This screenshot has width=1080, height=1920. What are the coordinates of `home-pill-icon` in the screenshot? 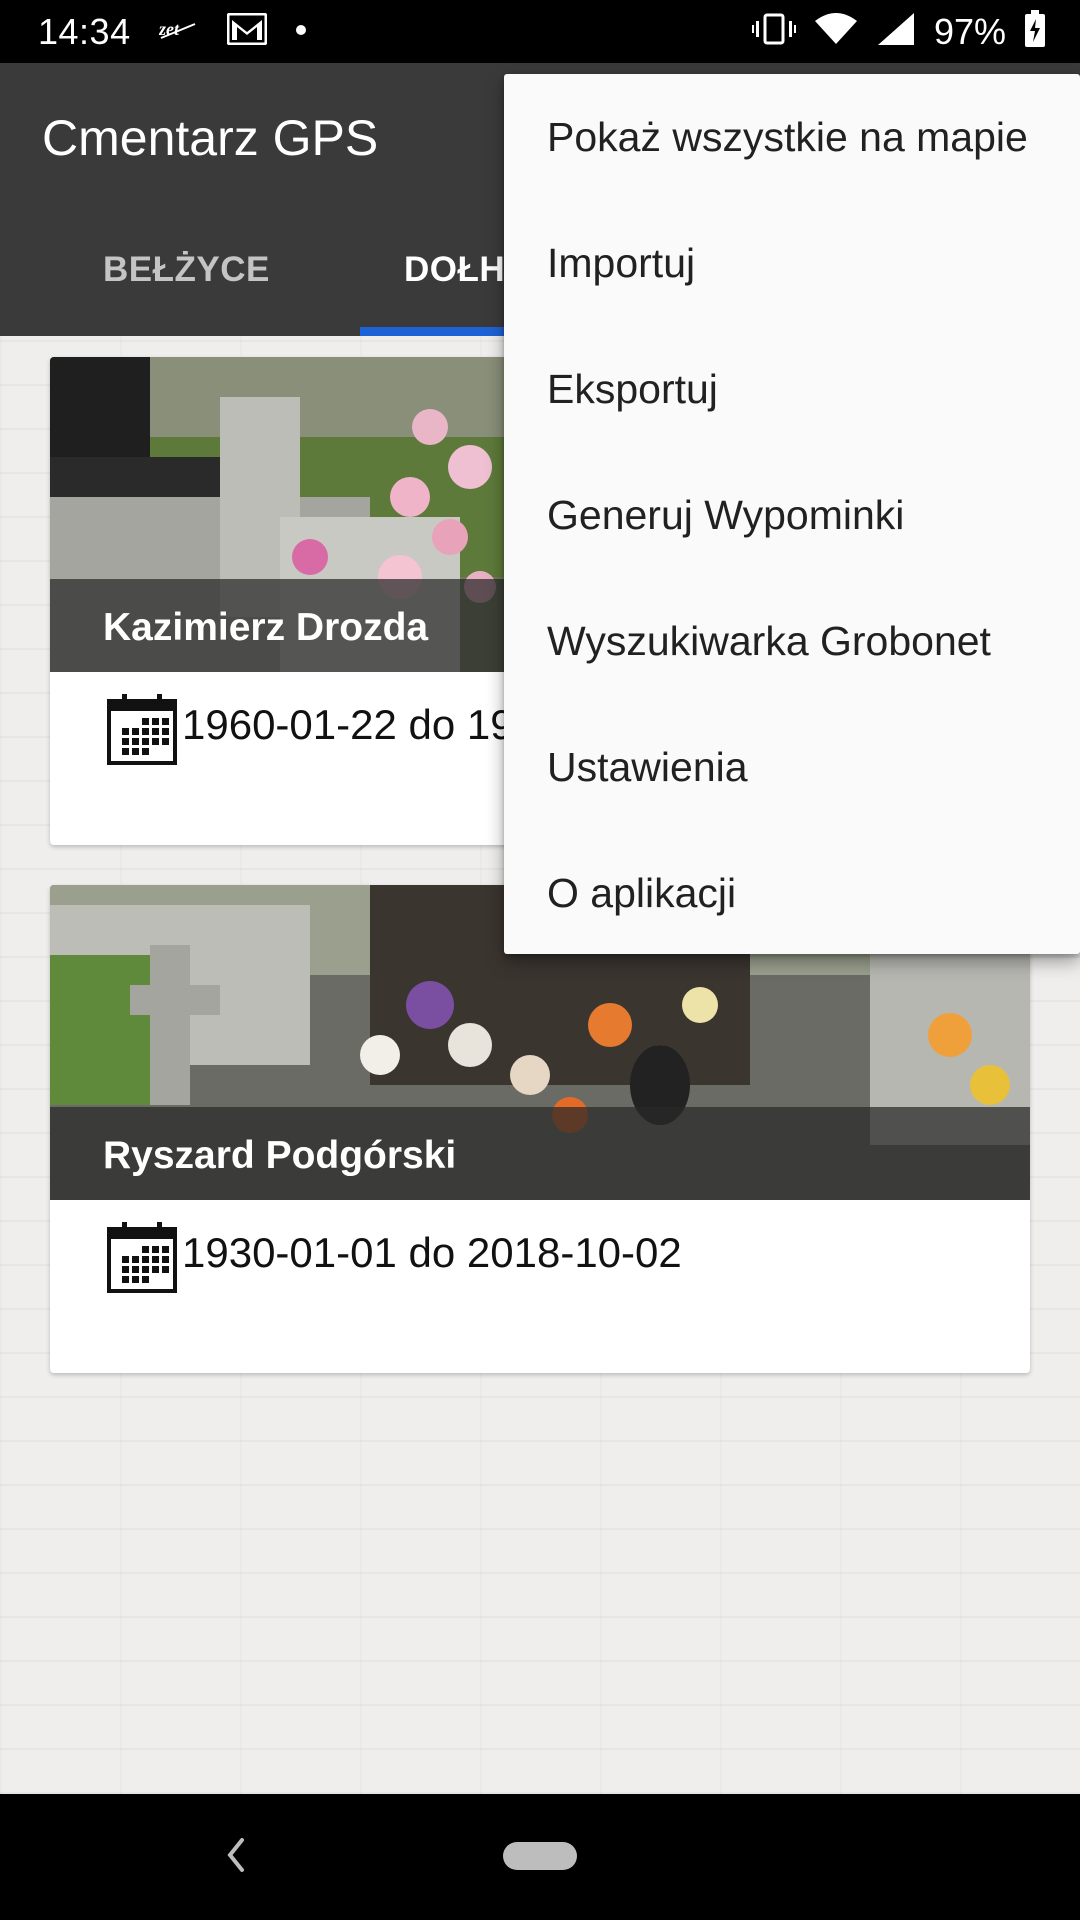 It's located at (540, 1856).